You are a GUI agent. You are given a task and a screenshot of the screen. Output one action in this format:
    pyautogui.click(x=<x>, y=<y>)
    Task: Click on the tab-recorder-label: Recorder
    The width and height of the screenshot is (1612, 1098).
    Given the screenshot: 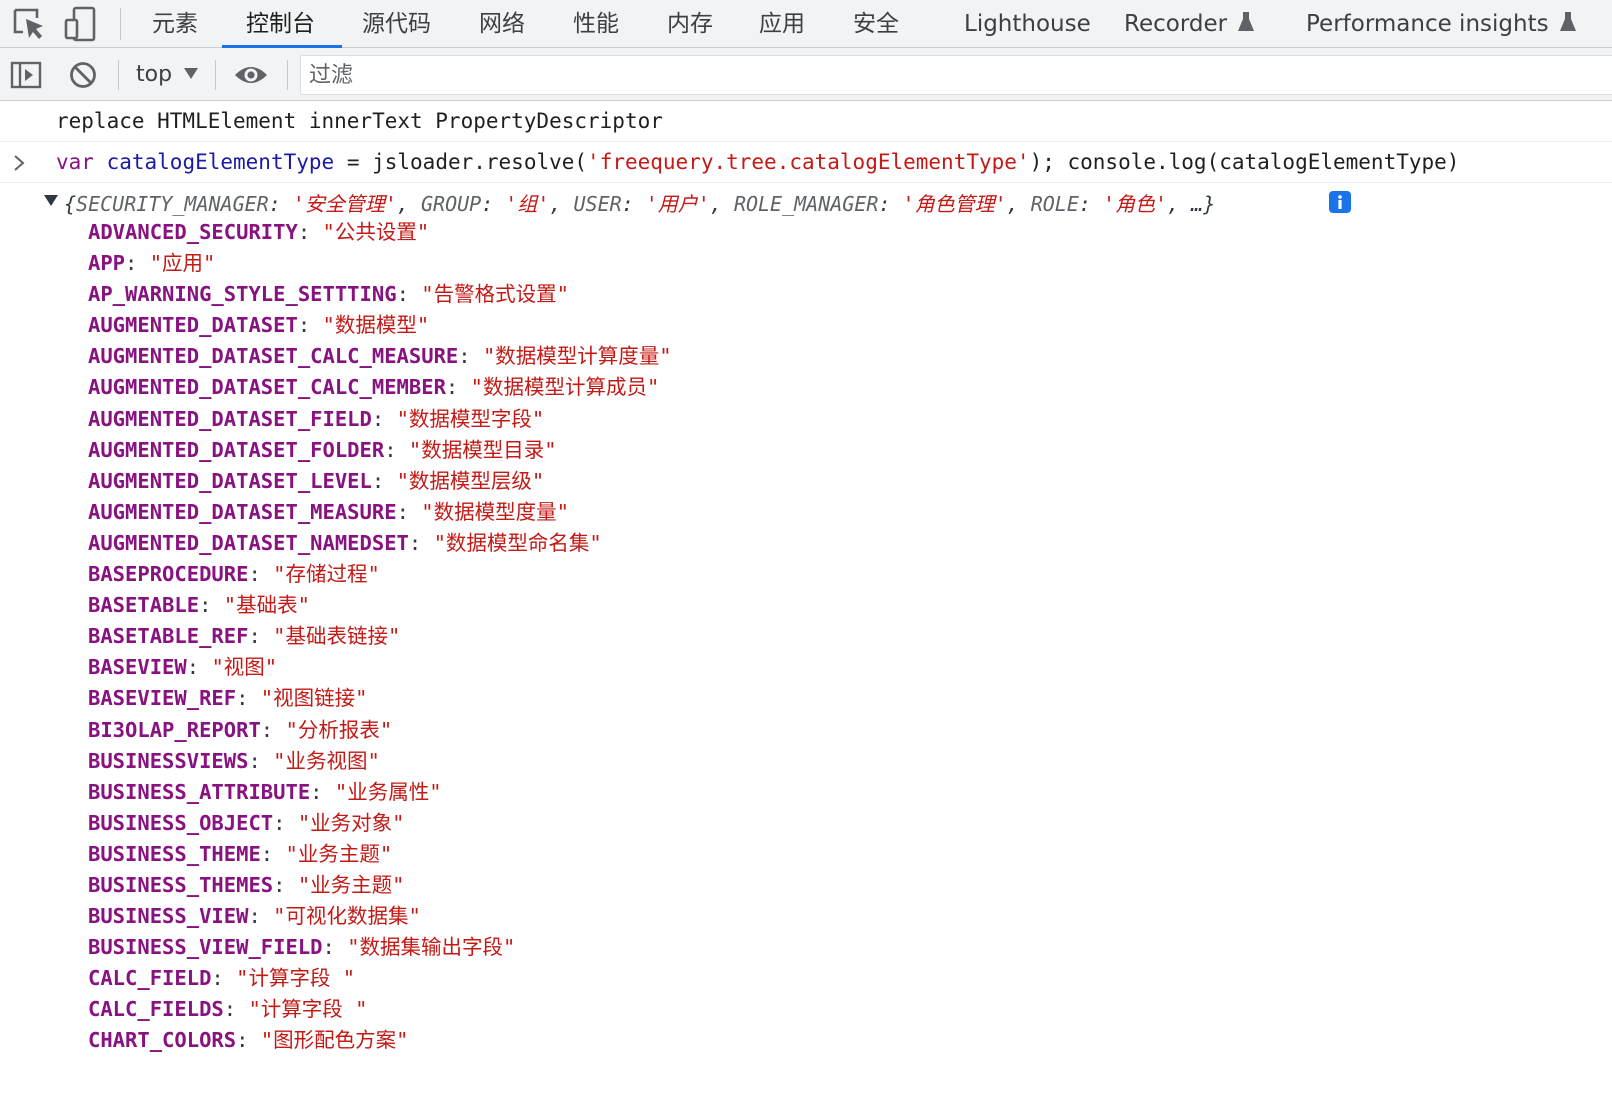 What is the action you would take?
    pyautogui.click(x=1176, y=24)
    